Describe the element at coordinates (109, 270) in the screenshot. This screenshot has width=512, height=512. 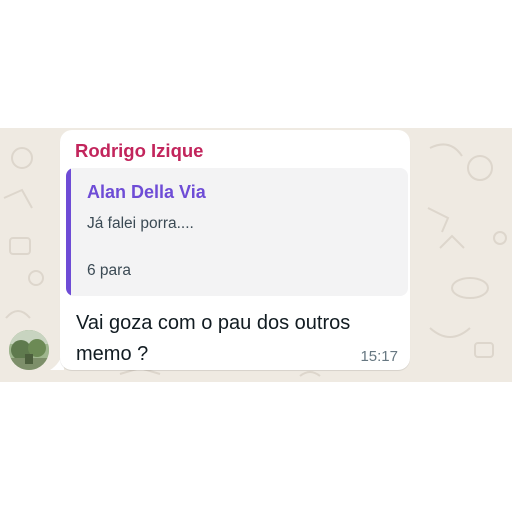
I see `quoted-meta: 6 para` at that location.